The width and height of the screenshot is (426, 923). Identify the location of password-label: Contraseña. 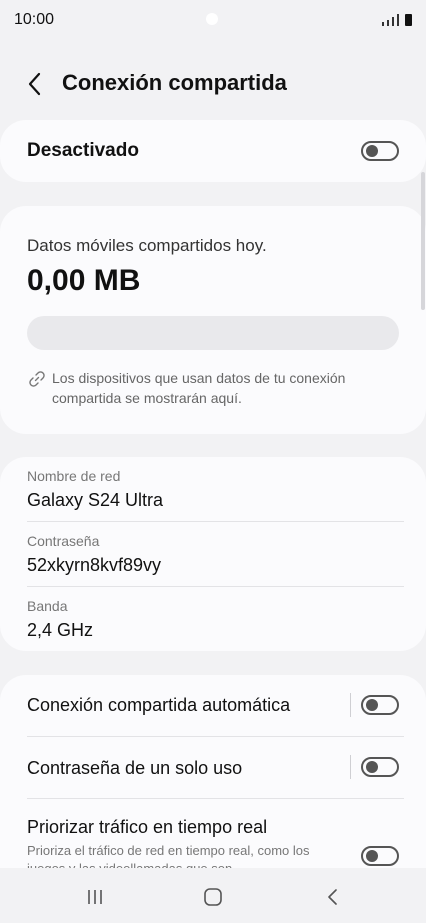
(63, 541).